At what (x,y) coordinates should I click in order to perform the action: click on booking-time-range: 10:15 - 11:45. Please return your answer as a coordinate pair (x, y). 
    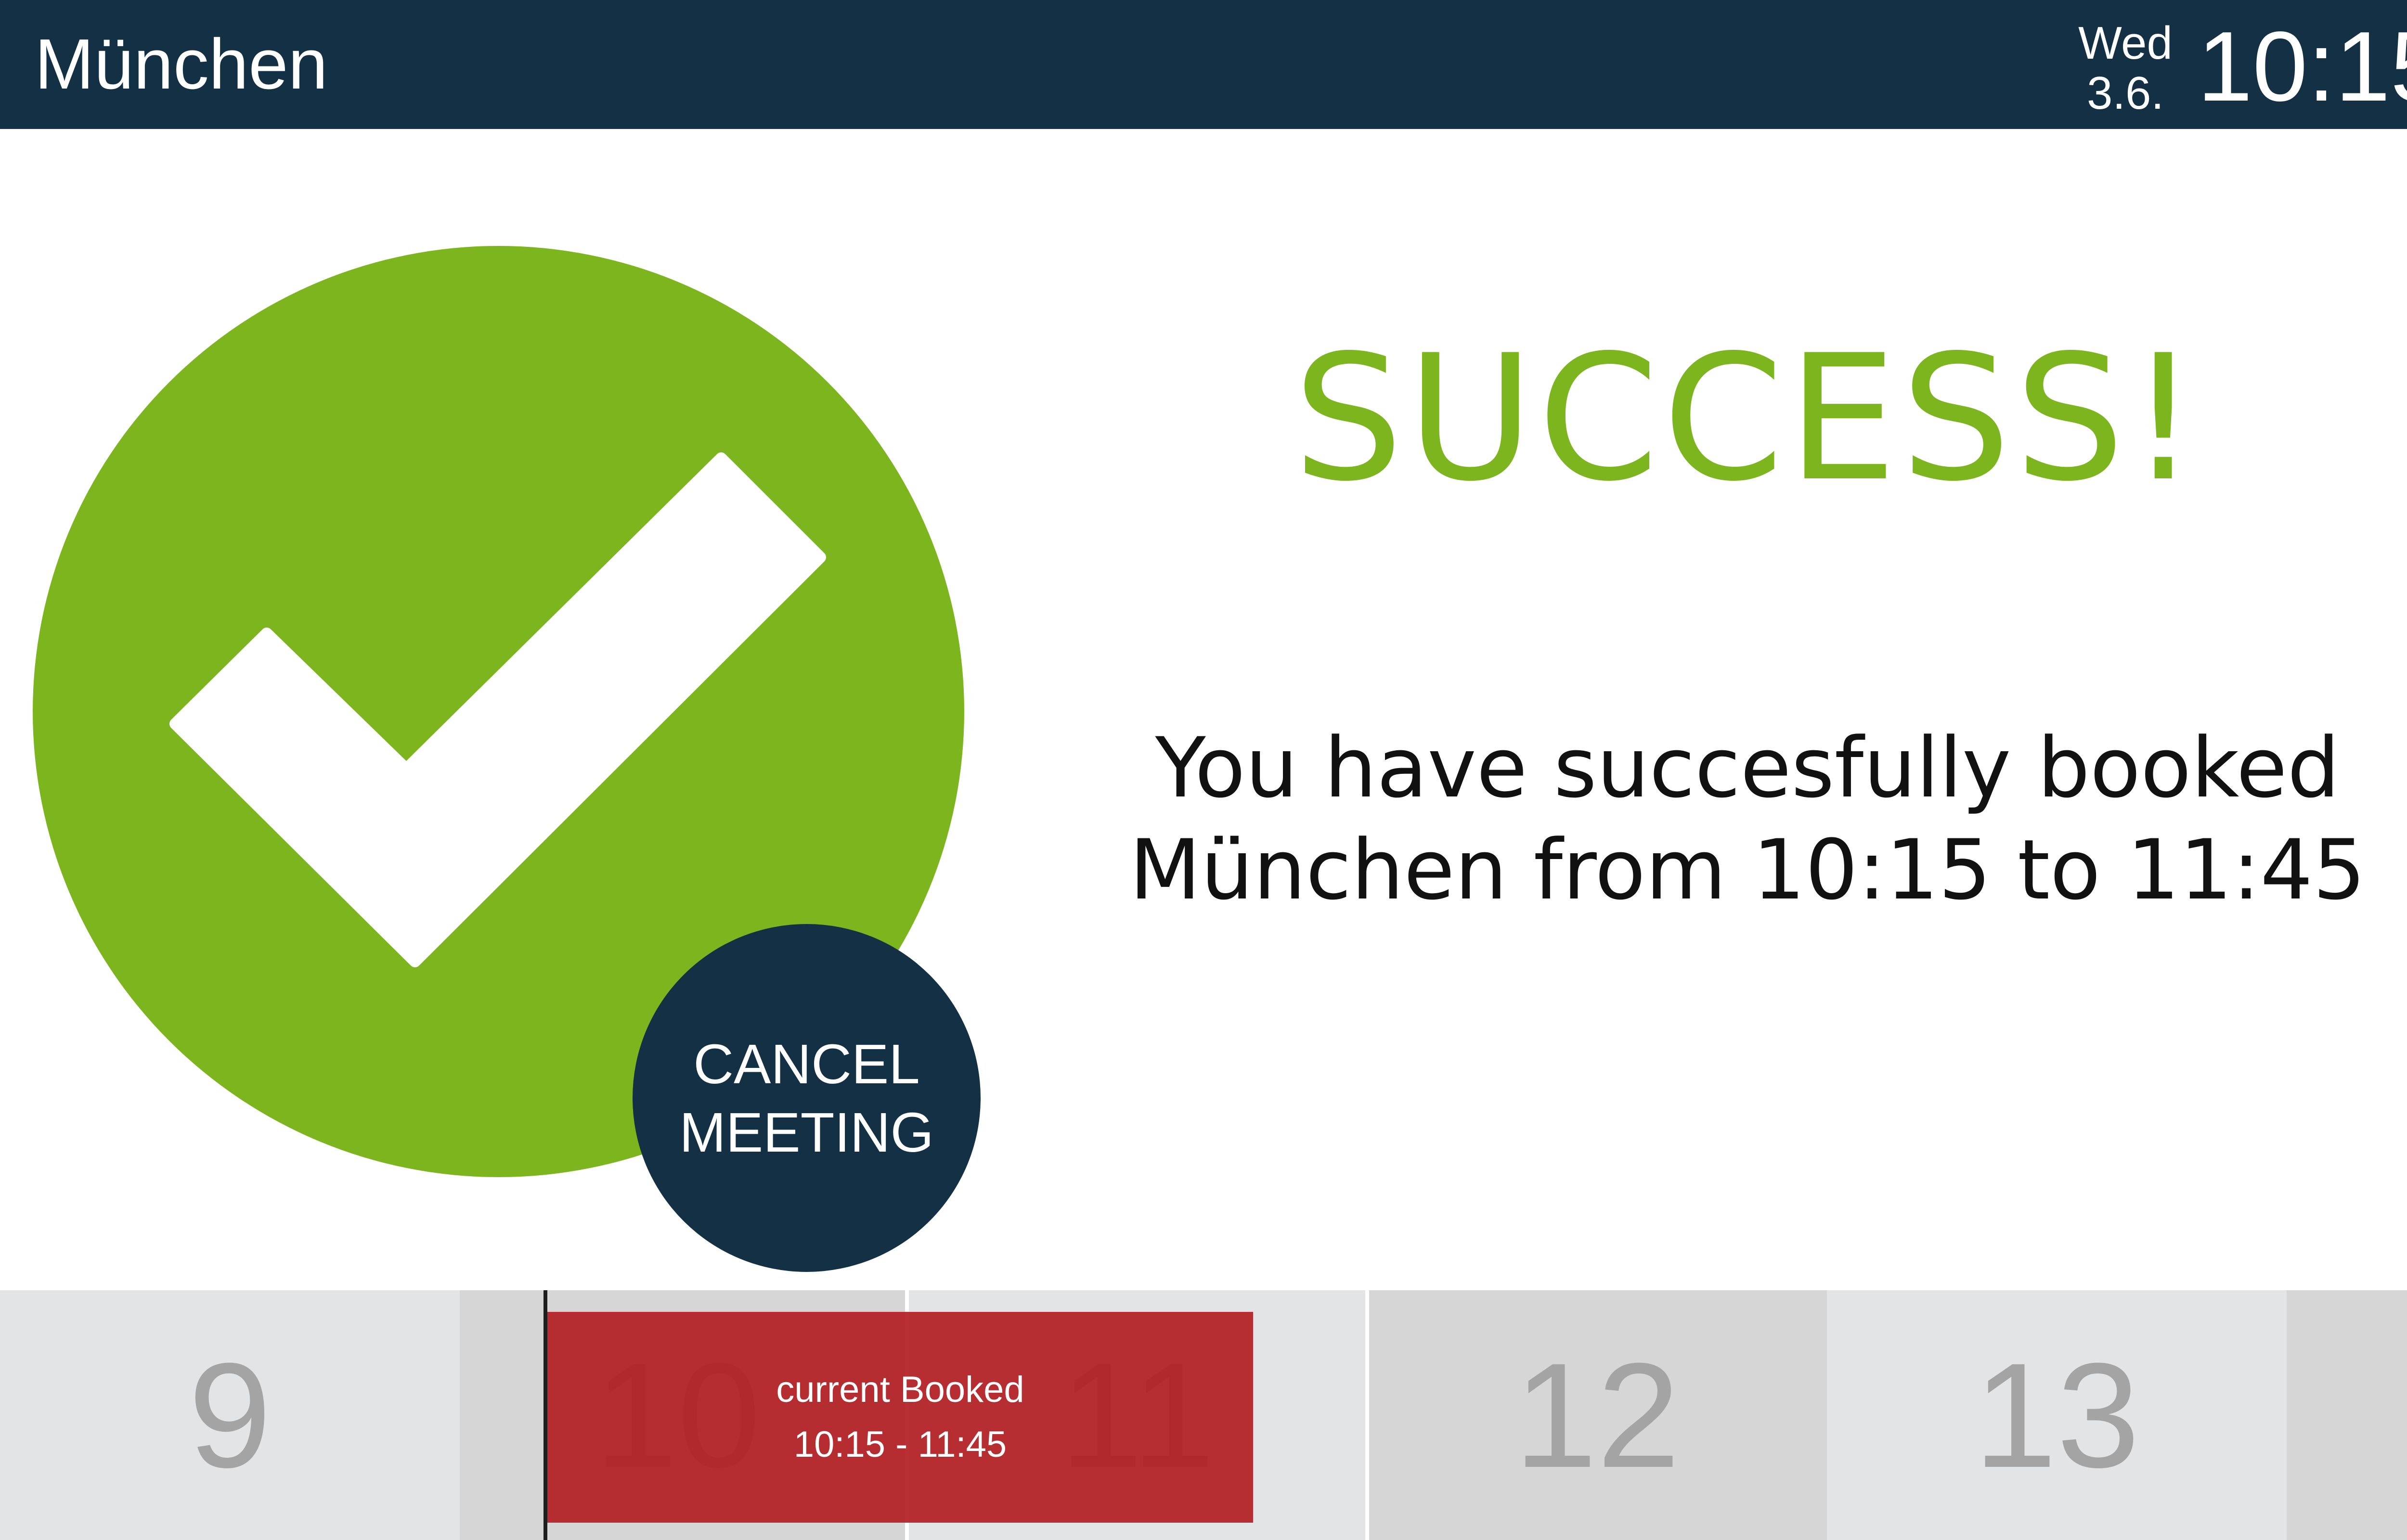
    Looking at the image, I should click on (900, 1444).